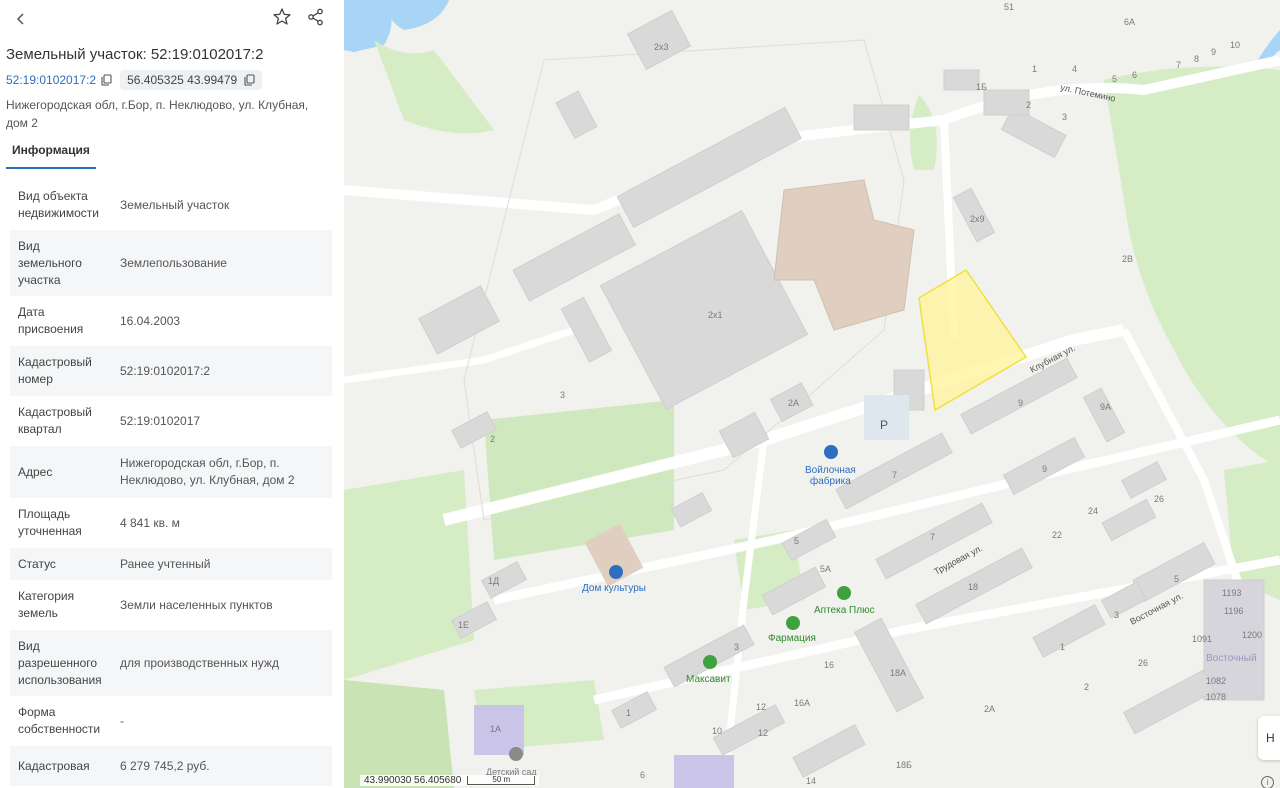 This screenshot has width=1280, height=788. Describe the element at coordinates (830, 470) in the screenshot. I see `poi-factory-label-1: Войлочная` at that location.